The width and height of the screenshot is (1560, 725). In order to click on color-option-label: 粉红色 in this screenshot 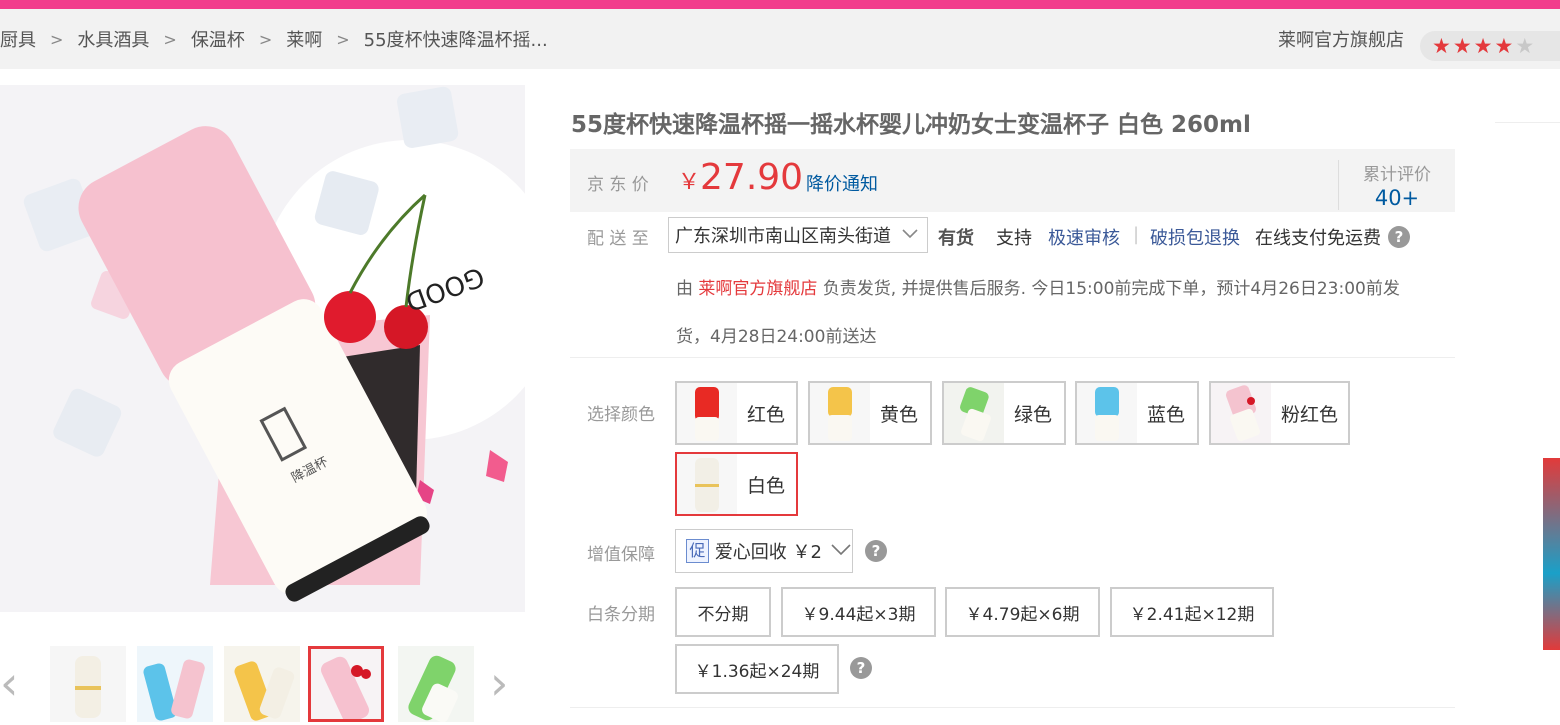, I will do `click(1310, 414)`.